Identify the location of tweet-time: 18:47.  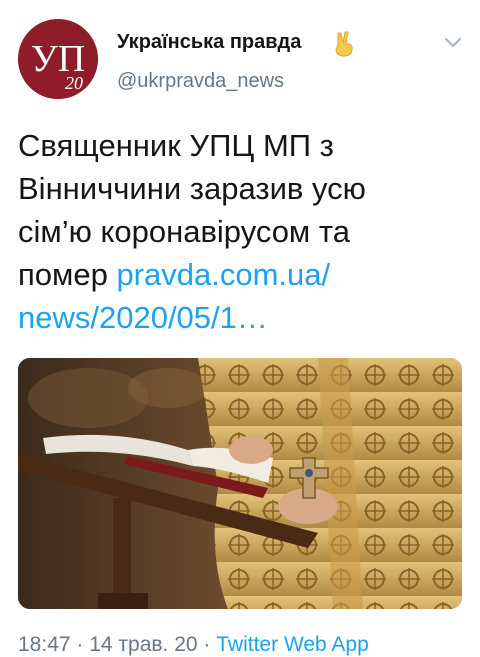
(44, 644).